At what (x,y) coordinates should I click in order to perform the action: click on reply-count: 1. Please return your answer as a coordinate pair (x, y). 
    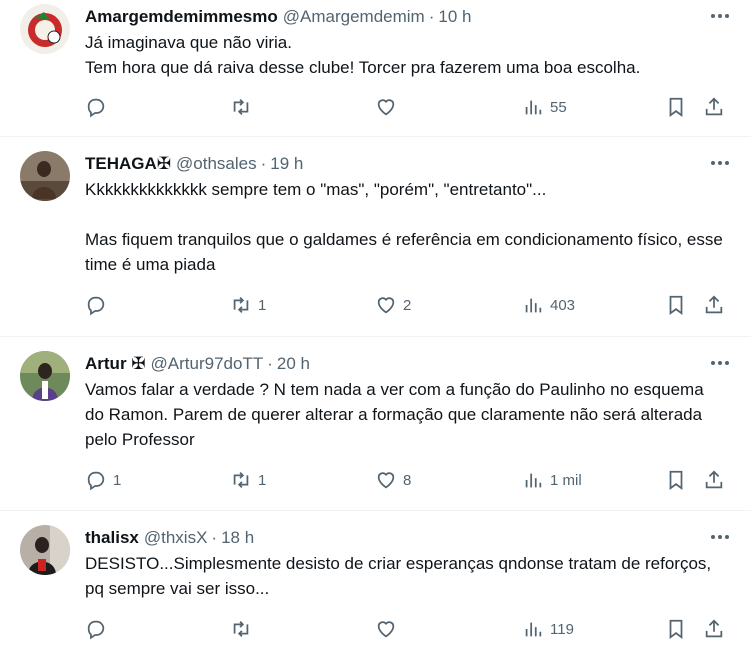
    Looking at the image, I should click on (117, 480).